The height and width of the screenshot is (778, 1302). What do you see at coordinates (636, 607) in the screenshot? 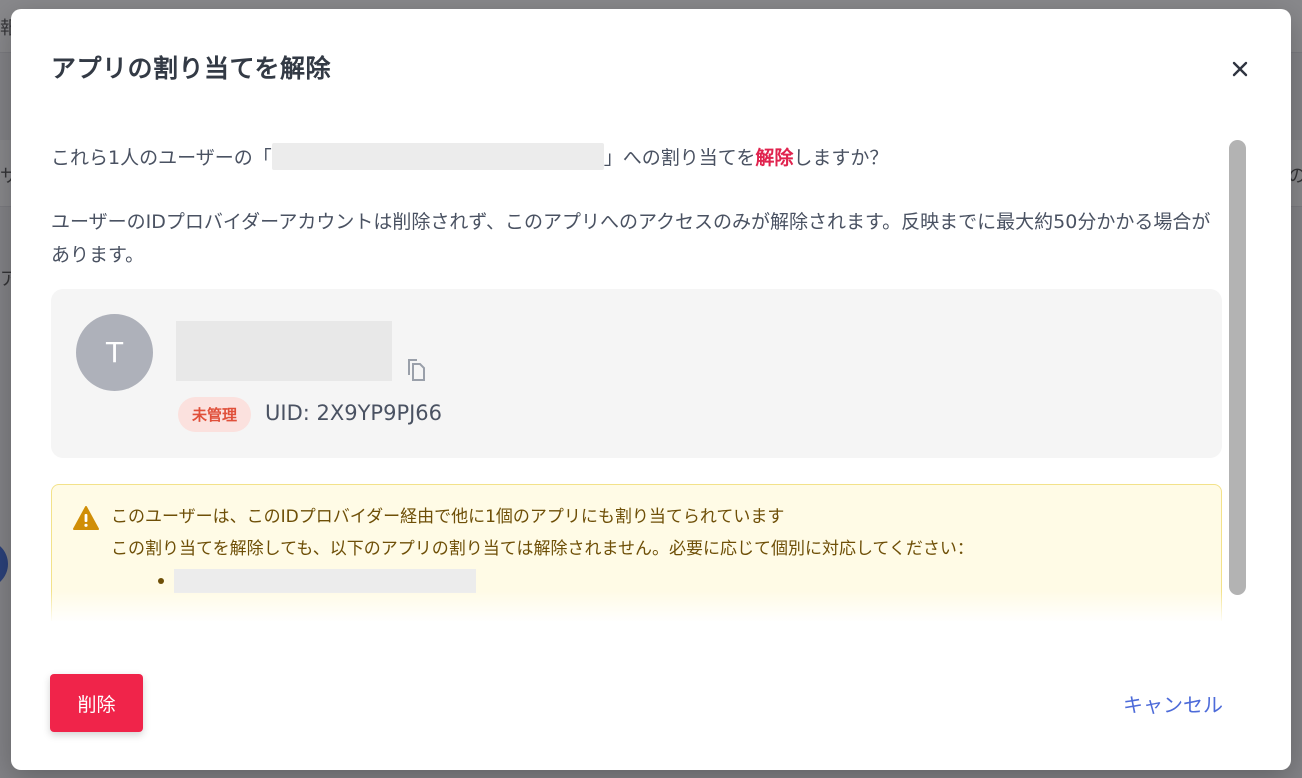
I see `scroll-fade` at bounding box center [636, 607].